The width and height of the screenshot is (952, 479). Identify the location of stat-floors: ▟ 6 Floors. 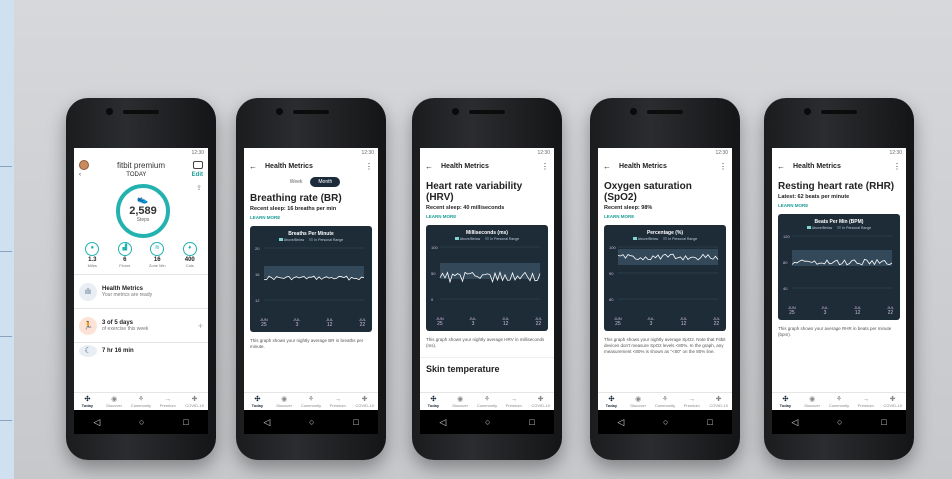
(125, 255).